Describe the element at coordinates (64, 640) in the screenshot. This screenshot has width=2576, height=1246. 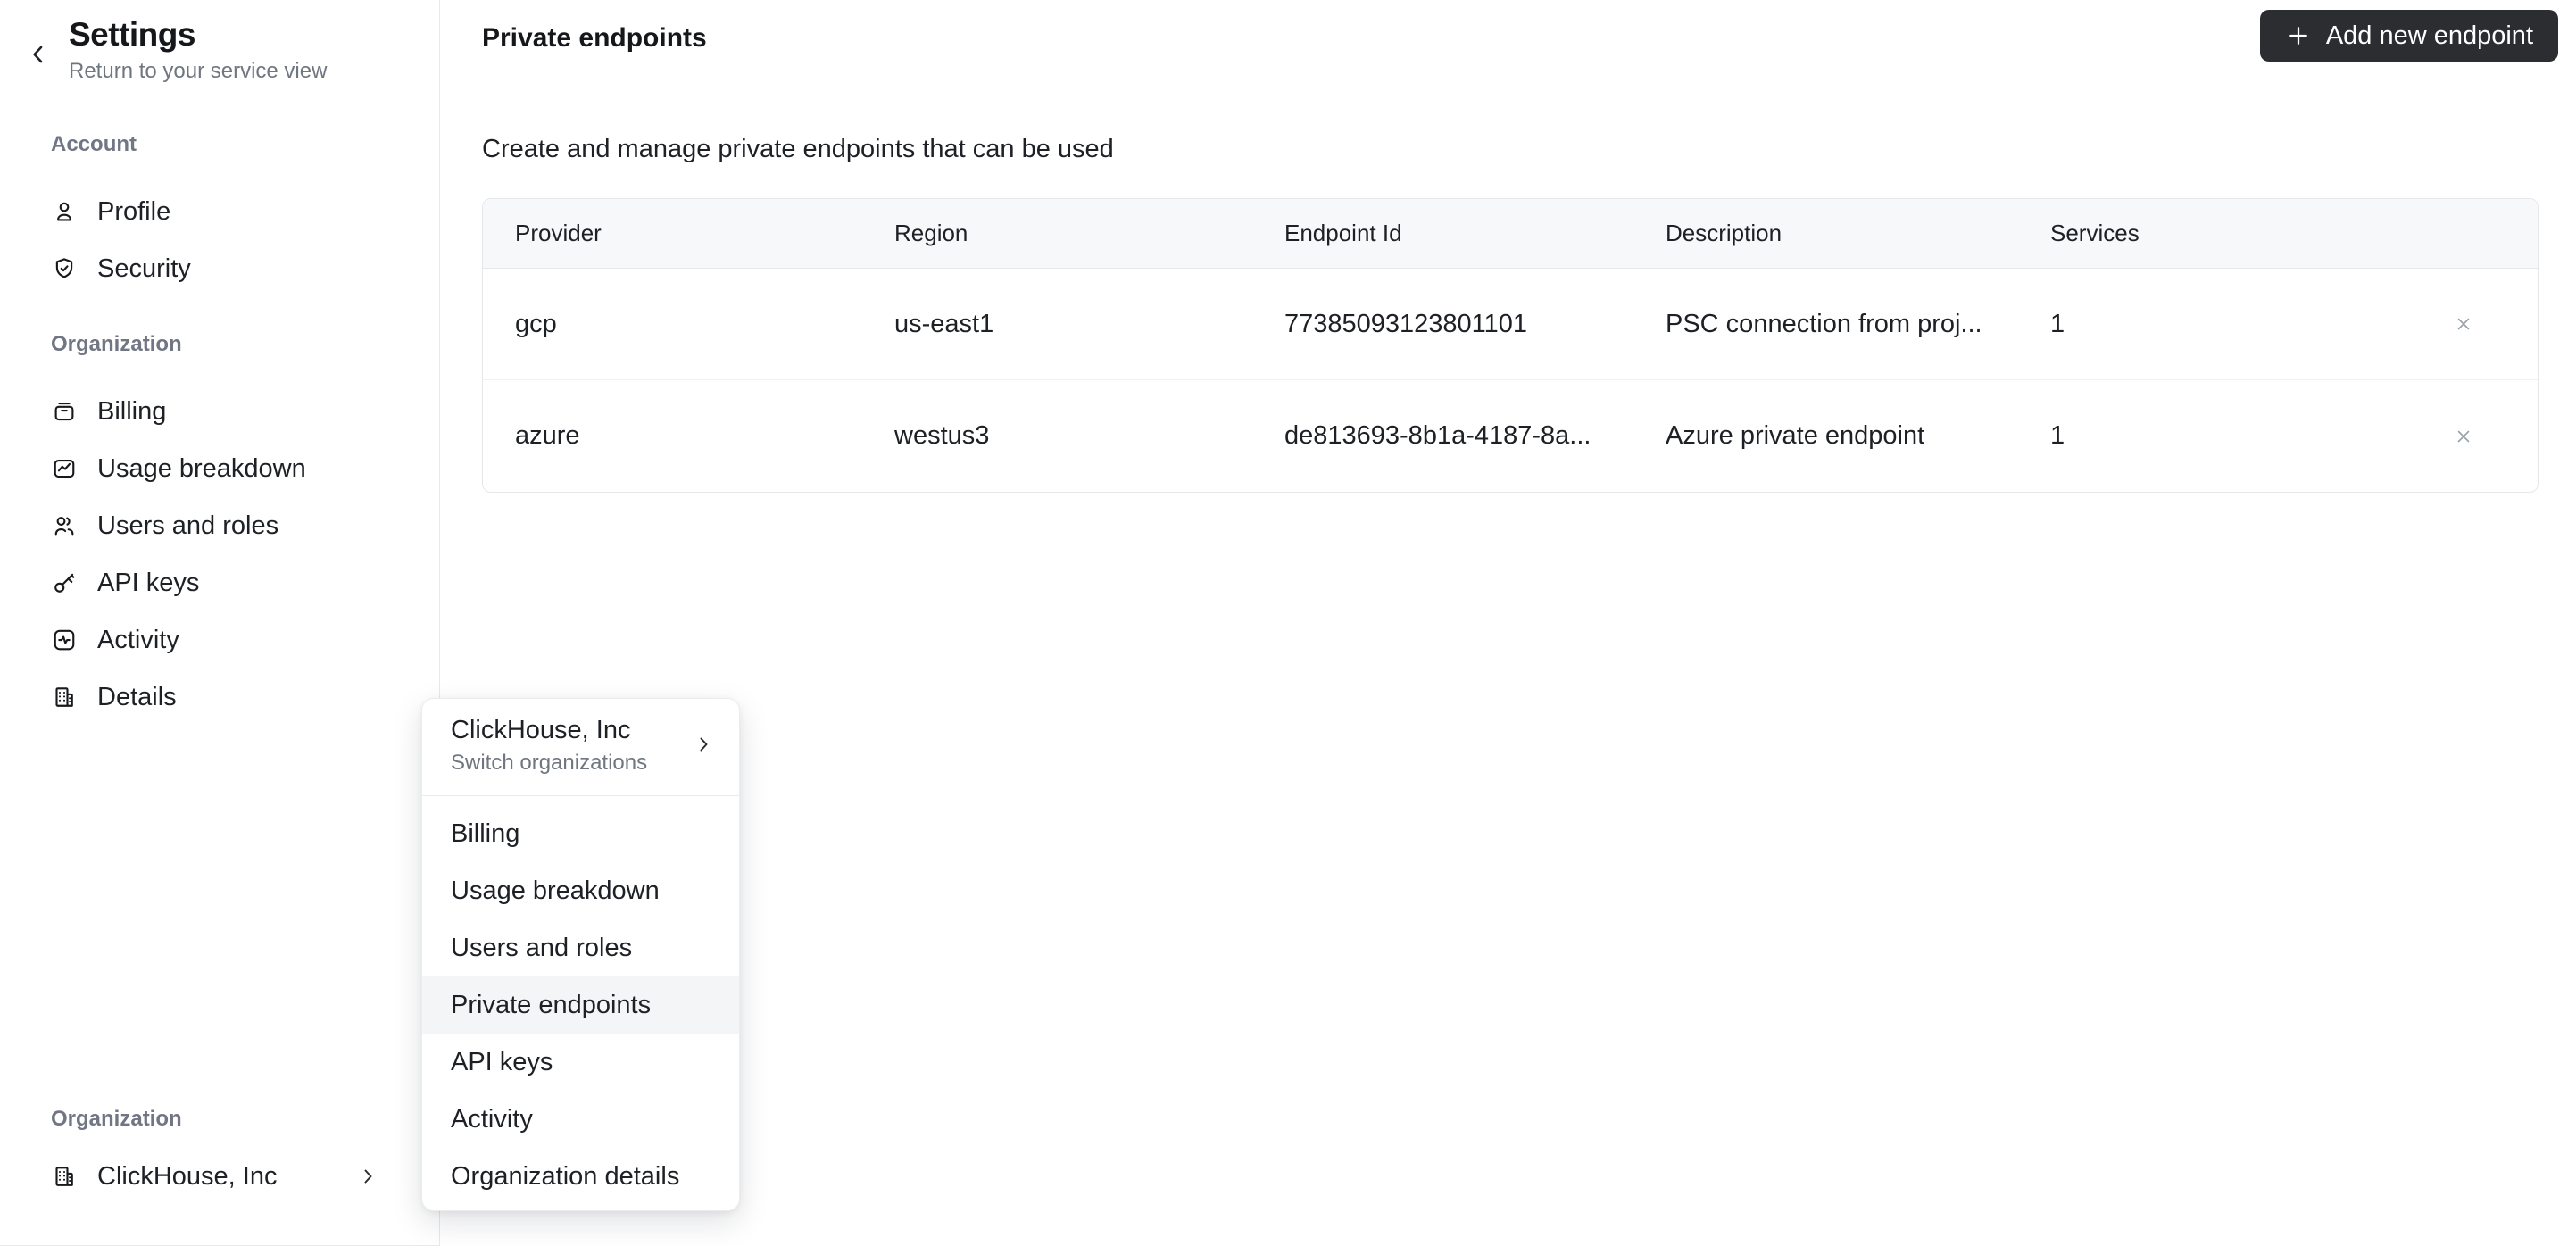
I see `activity-icon` at that location.